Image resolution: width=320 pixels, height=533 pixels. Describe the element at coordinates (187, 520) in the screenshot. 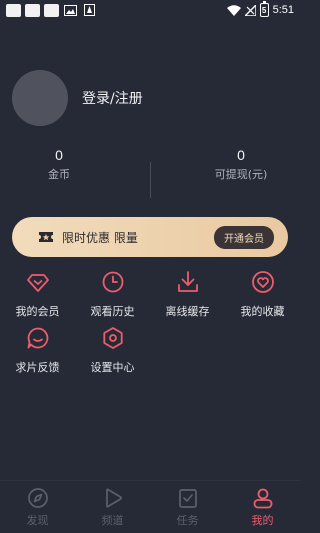

I see `nav-label: 任务` at that location.